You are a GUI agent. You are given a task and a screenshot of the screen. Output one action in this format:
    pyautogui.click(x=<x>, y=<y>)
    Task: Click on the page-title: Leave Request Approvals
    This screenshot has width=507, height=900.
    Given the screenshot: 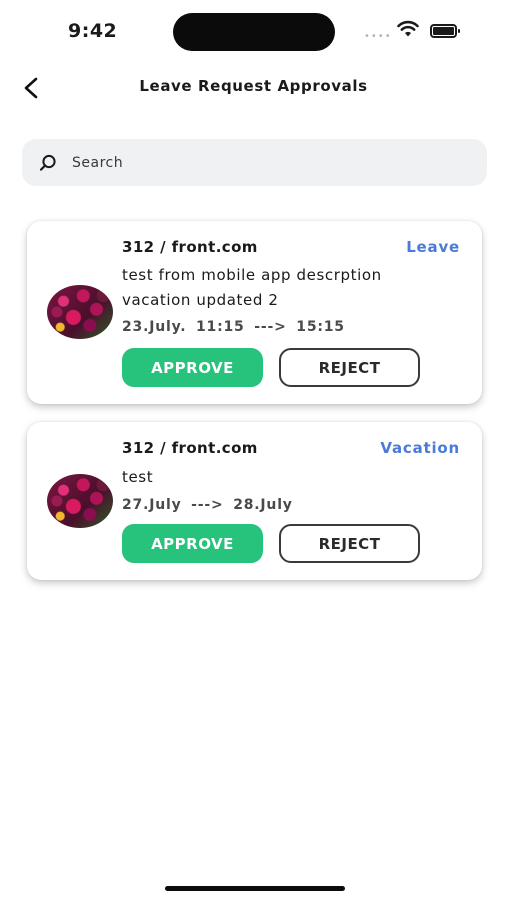 What is the action you would take?
    pyautogui.click(x=253, y=86)
    